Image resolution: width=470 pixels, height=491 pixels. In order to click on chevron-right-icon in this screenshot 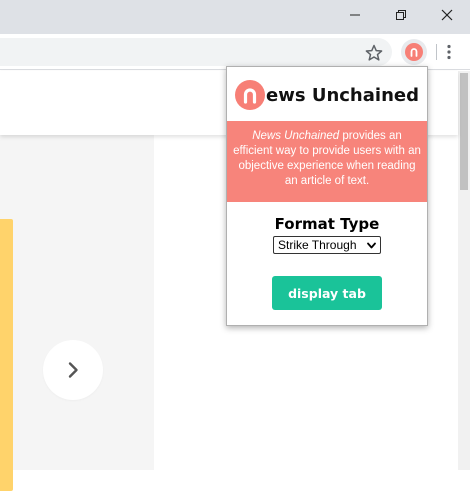, I will do `click(73, 370)`.